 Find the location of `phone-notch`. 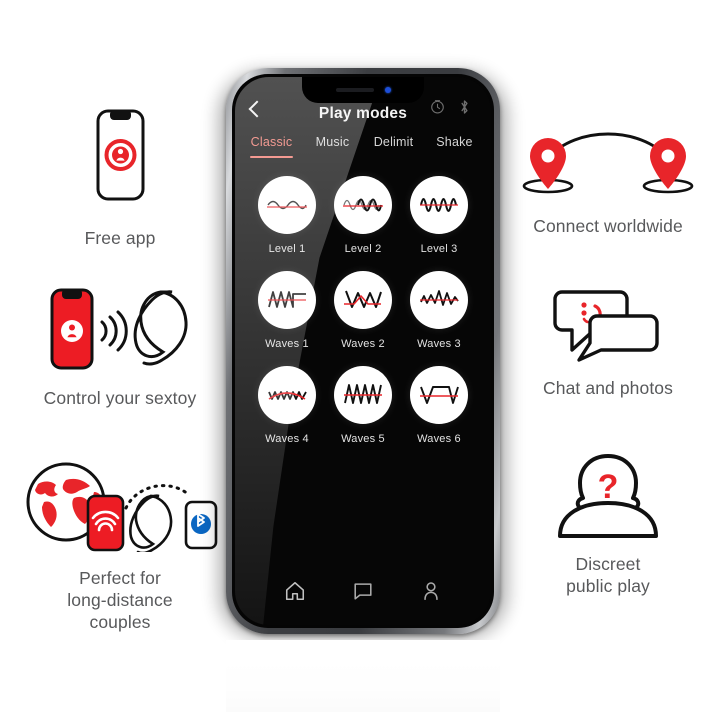

phone-notch is located at coordinates (363, 90).